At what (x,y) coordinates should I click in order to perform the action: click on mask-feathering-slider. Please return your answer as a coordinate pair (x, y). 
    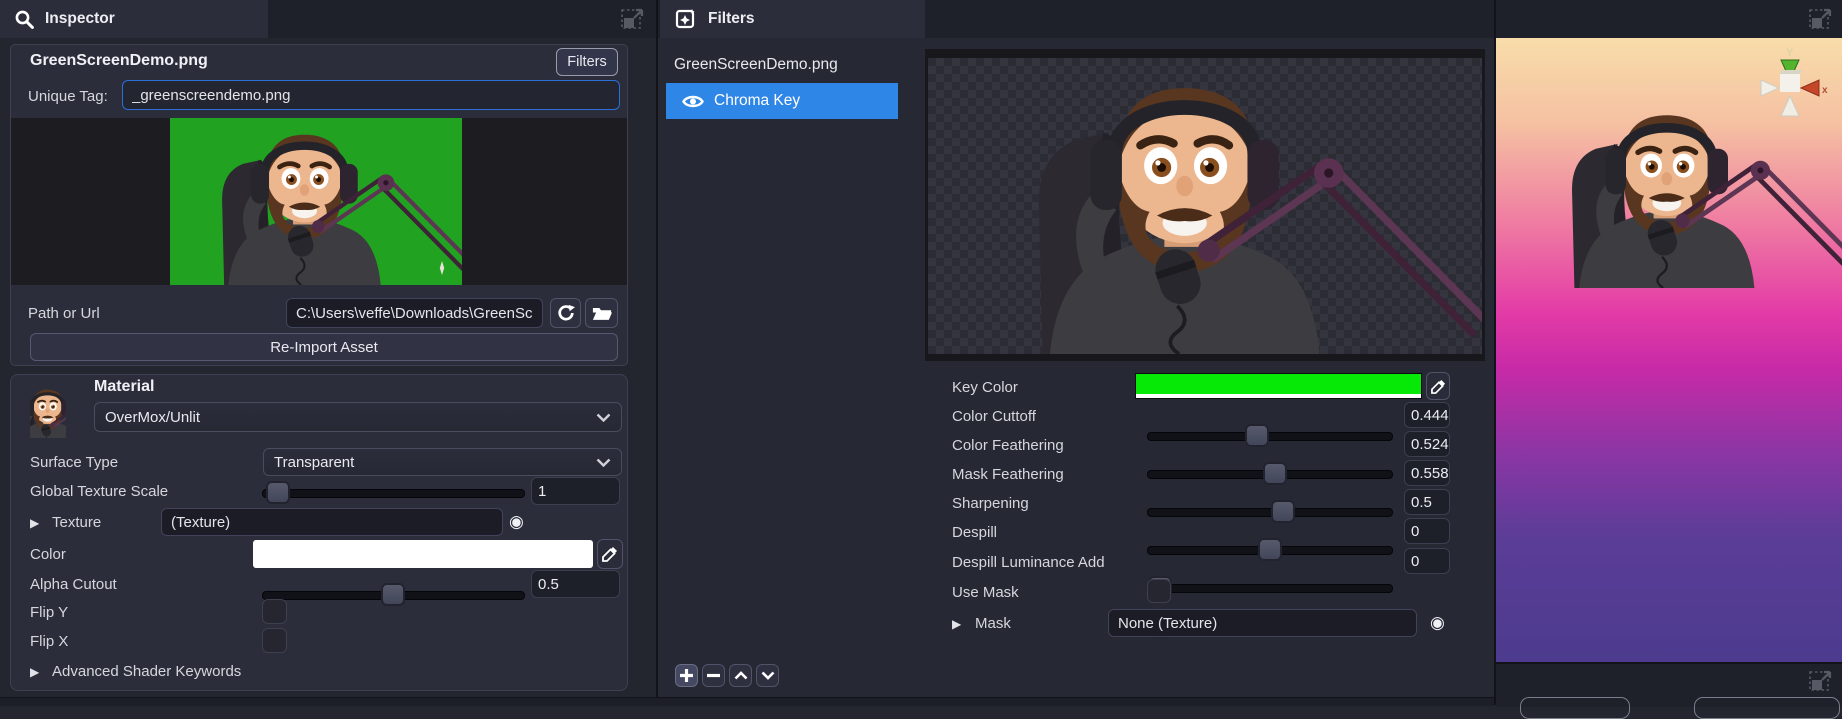
    Looking at the image, I should click on (1270, 511).